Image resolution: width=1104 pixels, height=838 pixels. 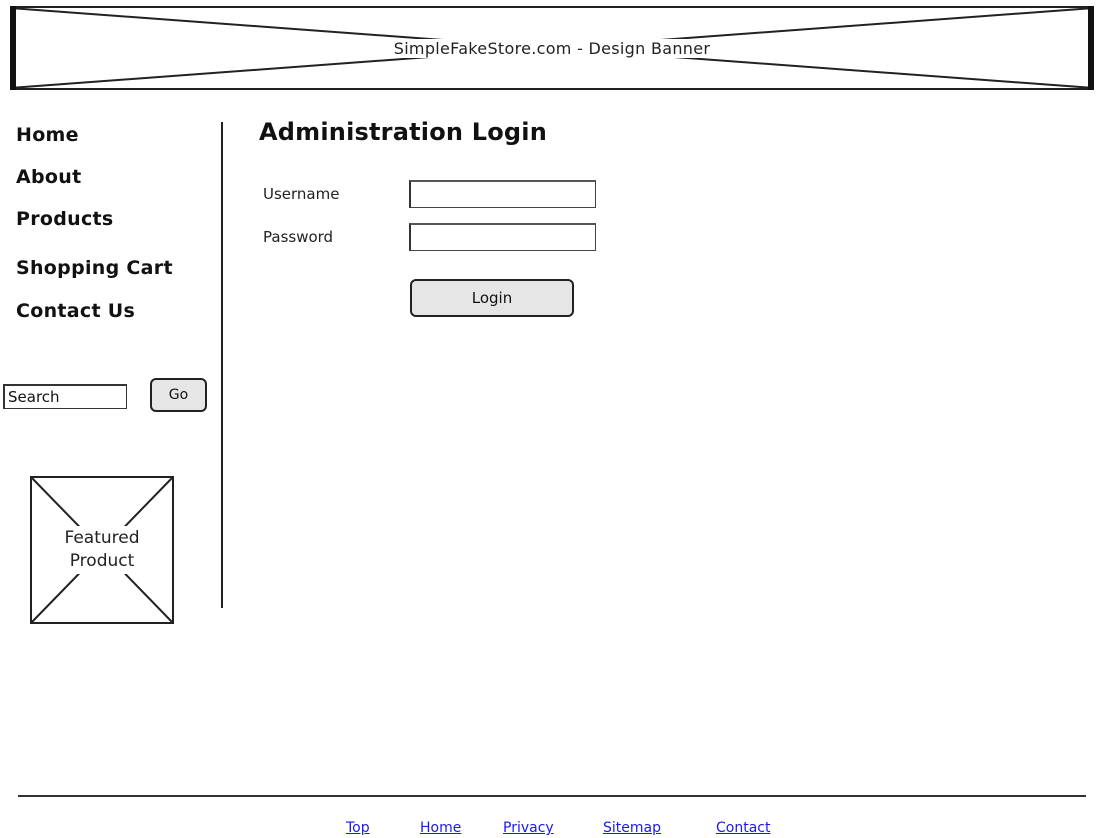 What do you see at coordinates (298, 237) in the screenshot?
I see `password-label: Password` at bounding box center [298, 237].